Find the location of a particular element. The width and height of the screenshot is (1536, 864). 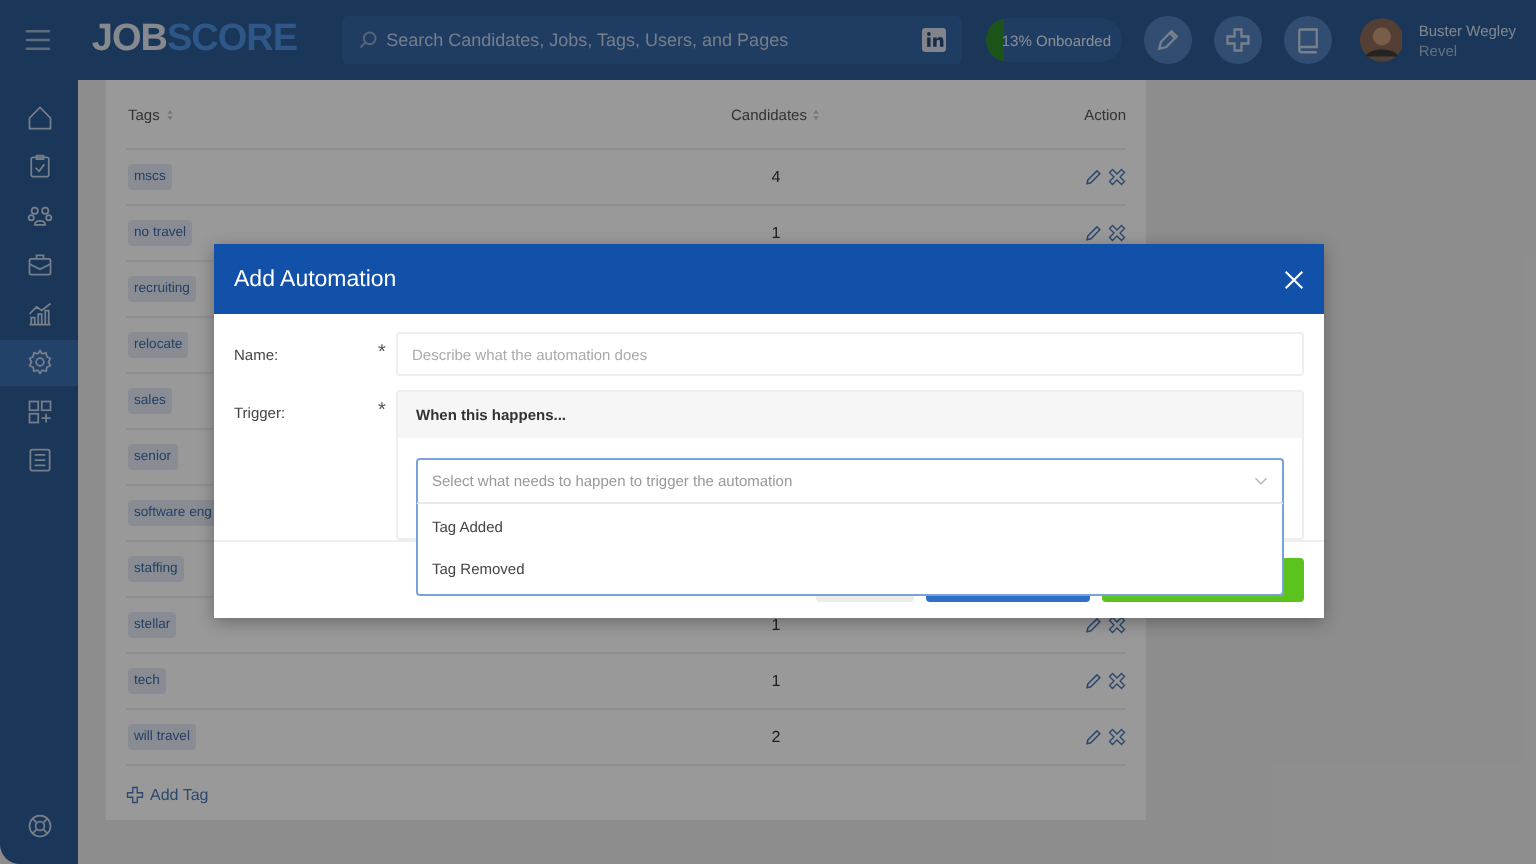

search-icon is located at coordinates (368, 40).